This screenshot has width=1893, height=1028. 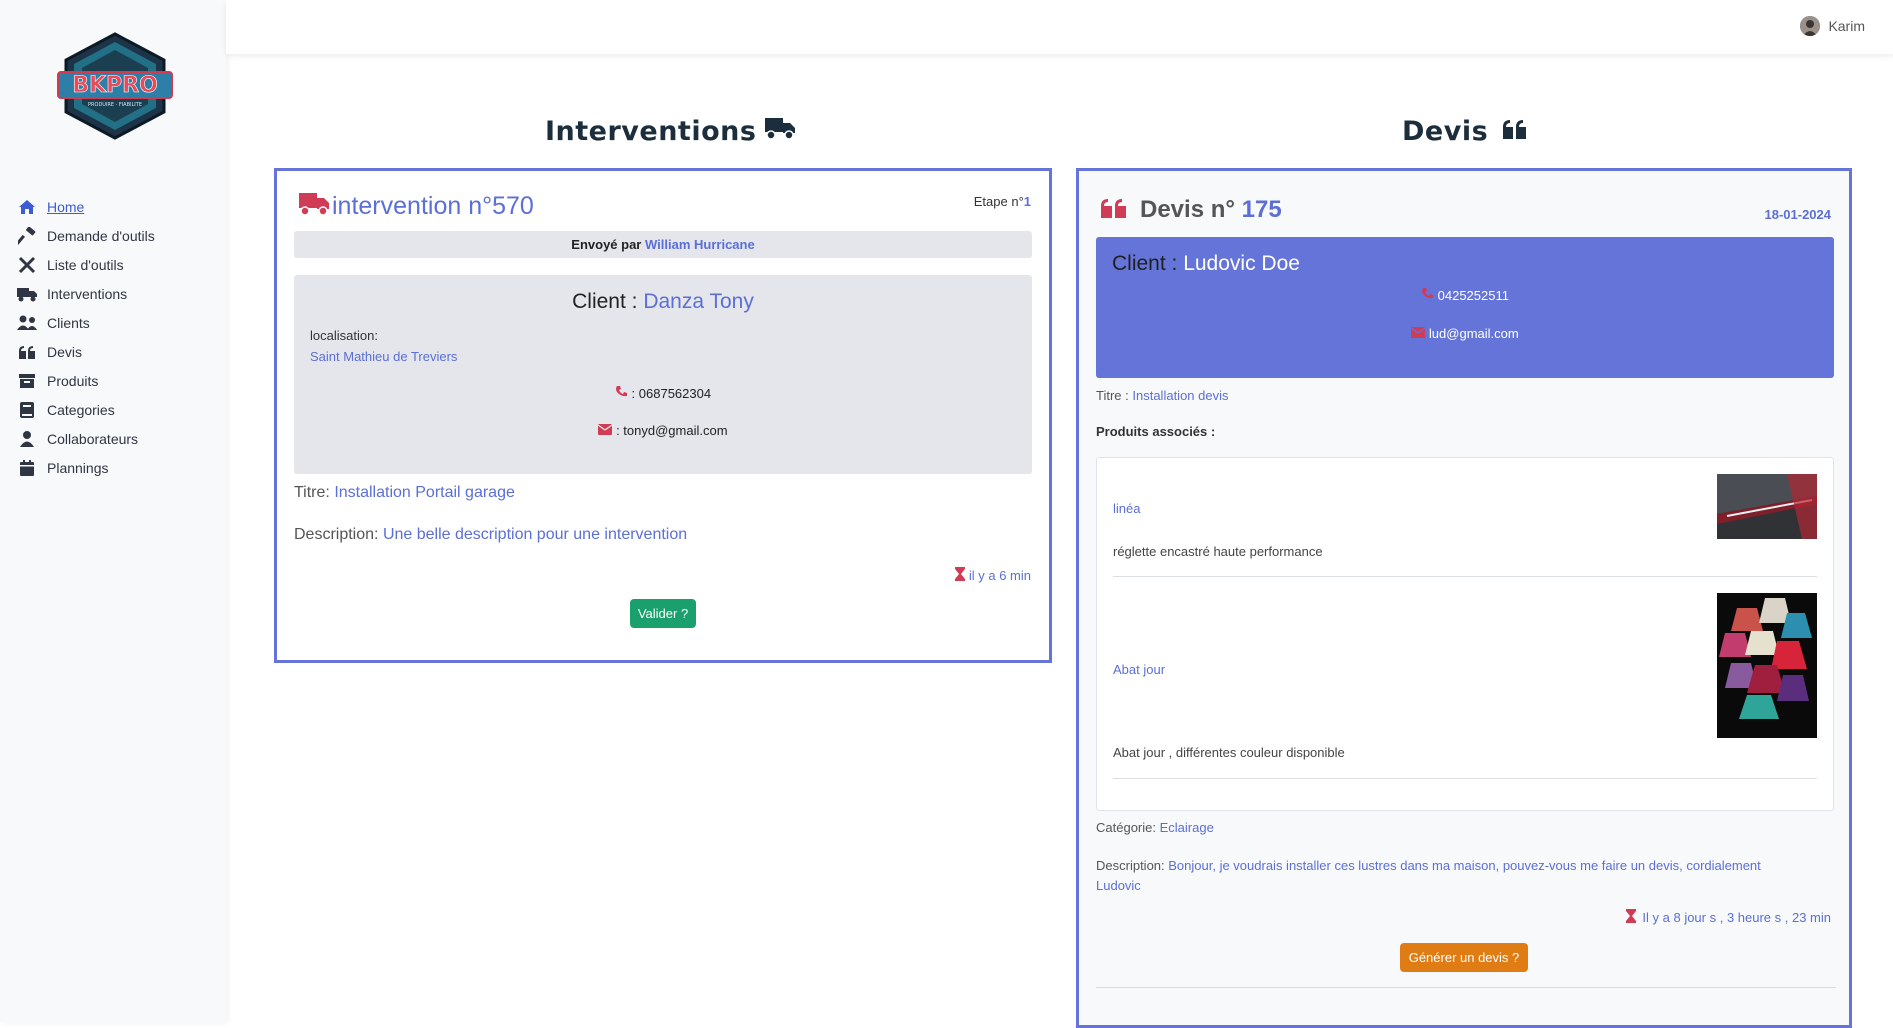 I want to click on etape-prefix: Etape n°, so click(x=998, y=201).